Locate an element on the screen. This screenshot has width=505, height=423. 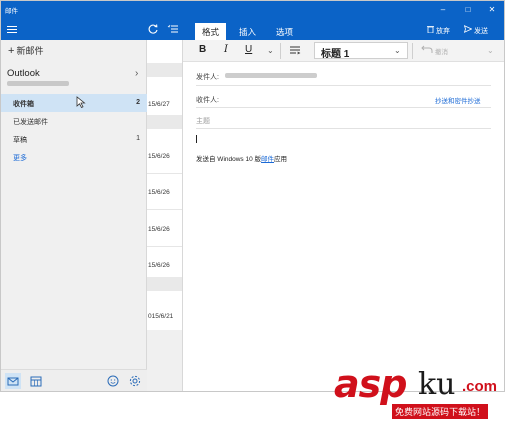
calendar-icon is located at coordinates (36, 381).